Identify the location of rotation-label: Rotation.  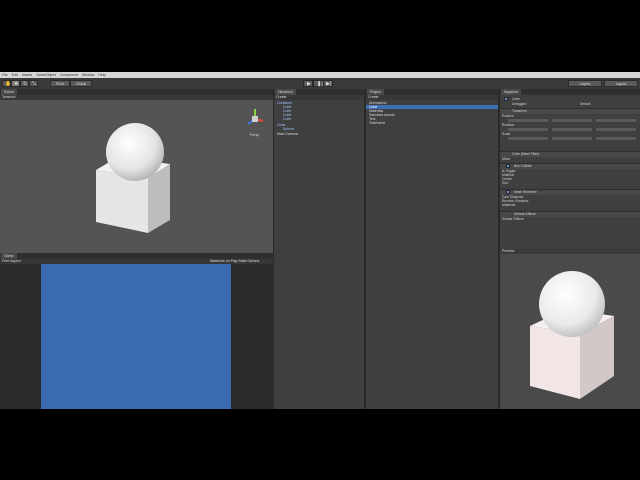
(508, 125).